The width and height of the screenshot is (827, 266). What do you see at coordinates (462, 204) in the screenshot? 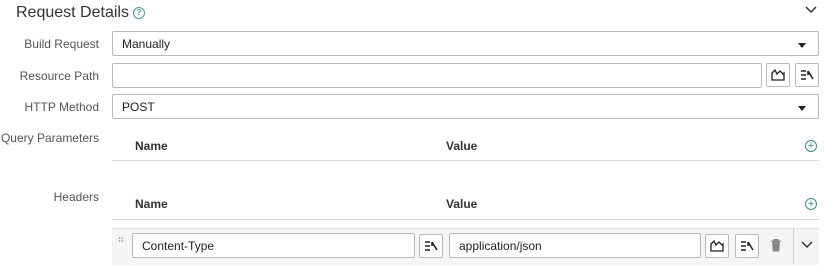
I see `headers-value-header: Value` at bounding box center [462, 204].